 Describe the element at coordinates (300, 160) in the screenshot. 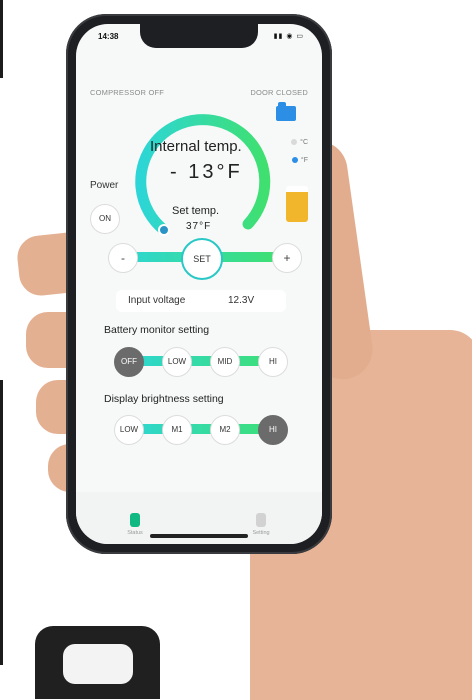

I see `fahrenheit-radio: °F` at that location.